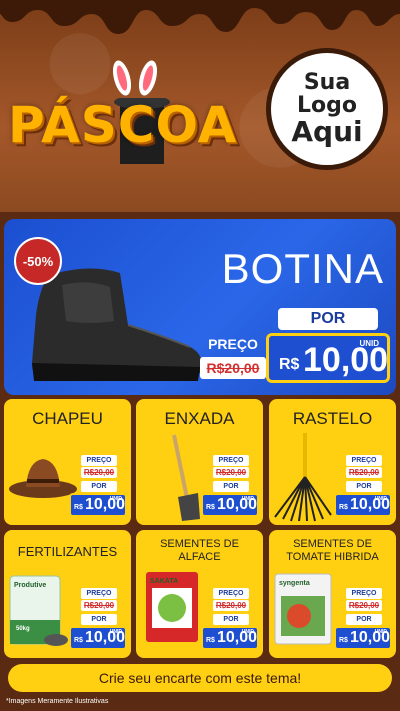  I want to click on product-card: RASTELO PREÇO R$20,00 POR UNID R$ 10,00, so click(332, 462).